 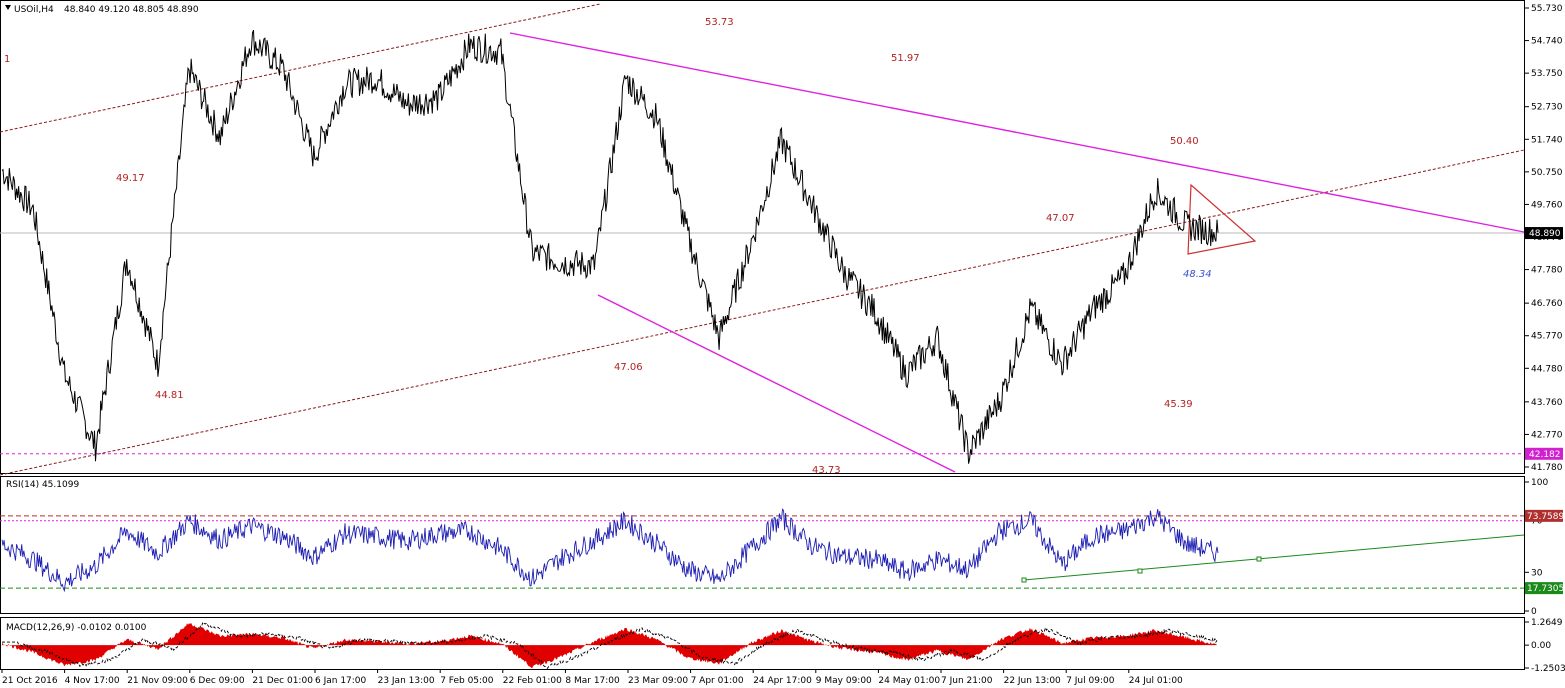 I want to click on rsi-line, so click(x=610, y=550).